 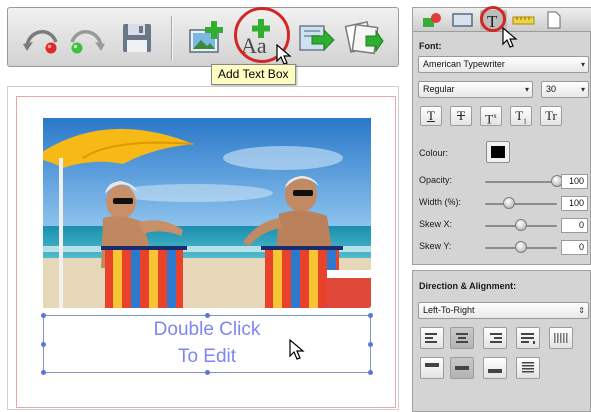 What do you see at coordinates (431, 116) in the screenshot?
I see `underline-button: T` at bounding box center [431, 116].